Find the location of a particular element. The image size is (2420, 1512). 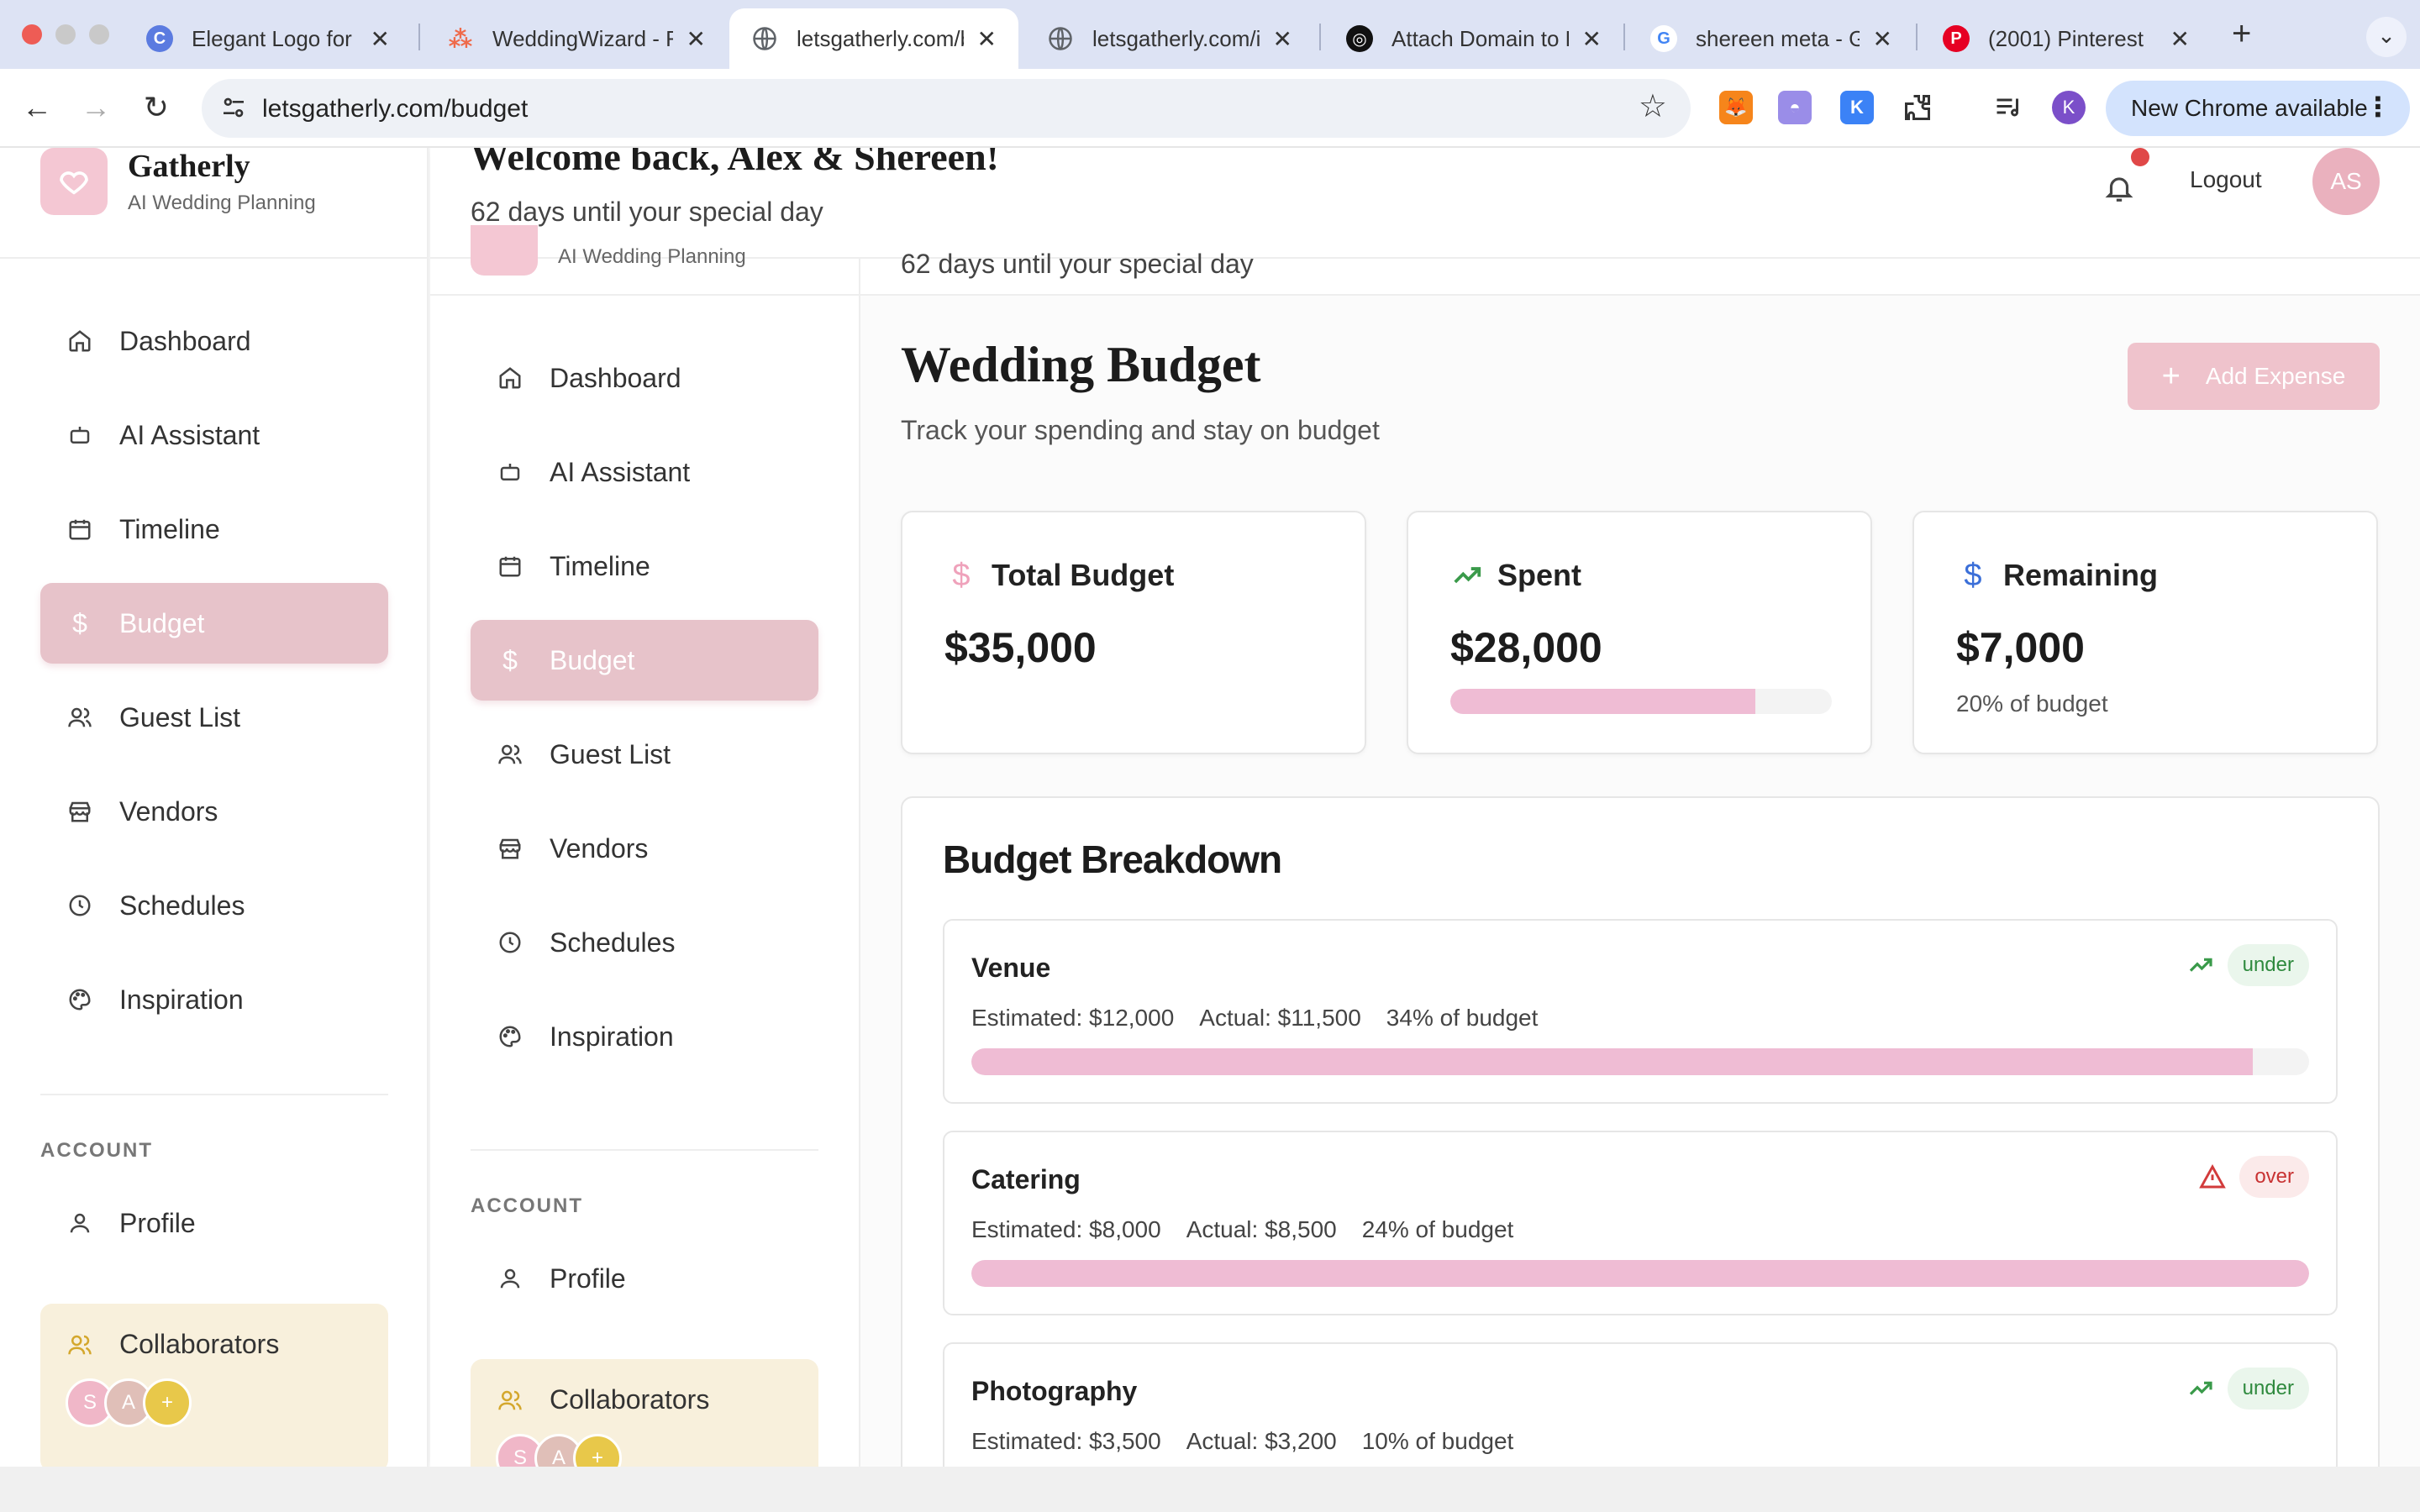

clock-icon is located at coordinates (80, 905).